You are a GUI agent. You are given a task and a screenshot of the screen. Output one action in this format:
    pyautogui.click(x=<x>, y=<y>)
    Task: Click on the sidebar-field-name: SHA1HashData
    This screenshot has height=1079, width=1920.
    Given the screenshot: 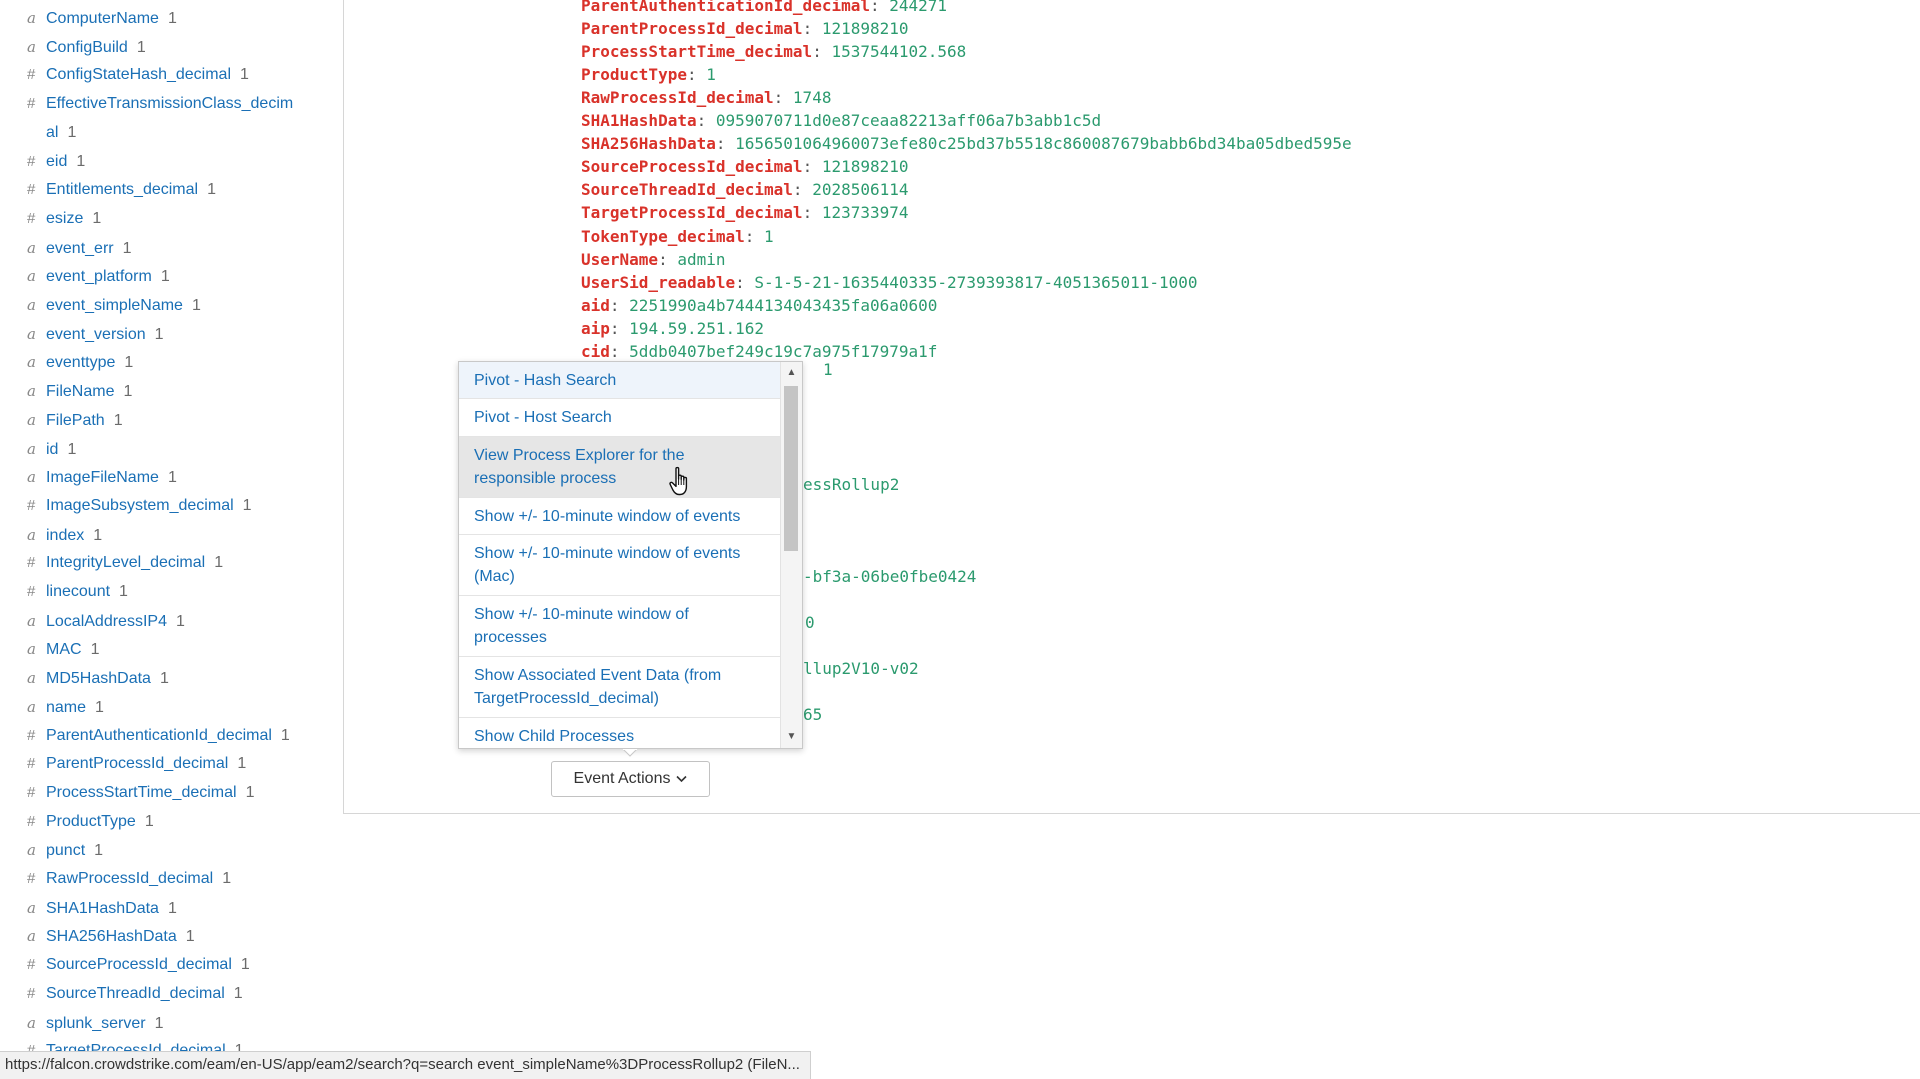 What is the action you would take?
    pyautogui.click(x=102, y=909)
    